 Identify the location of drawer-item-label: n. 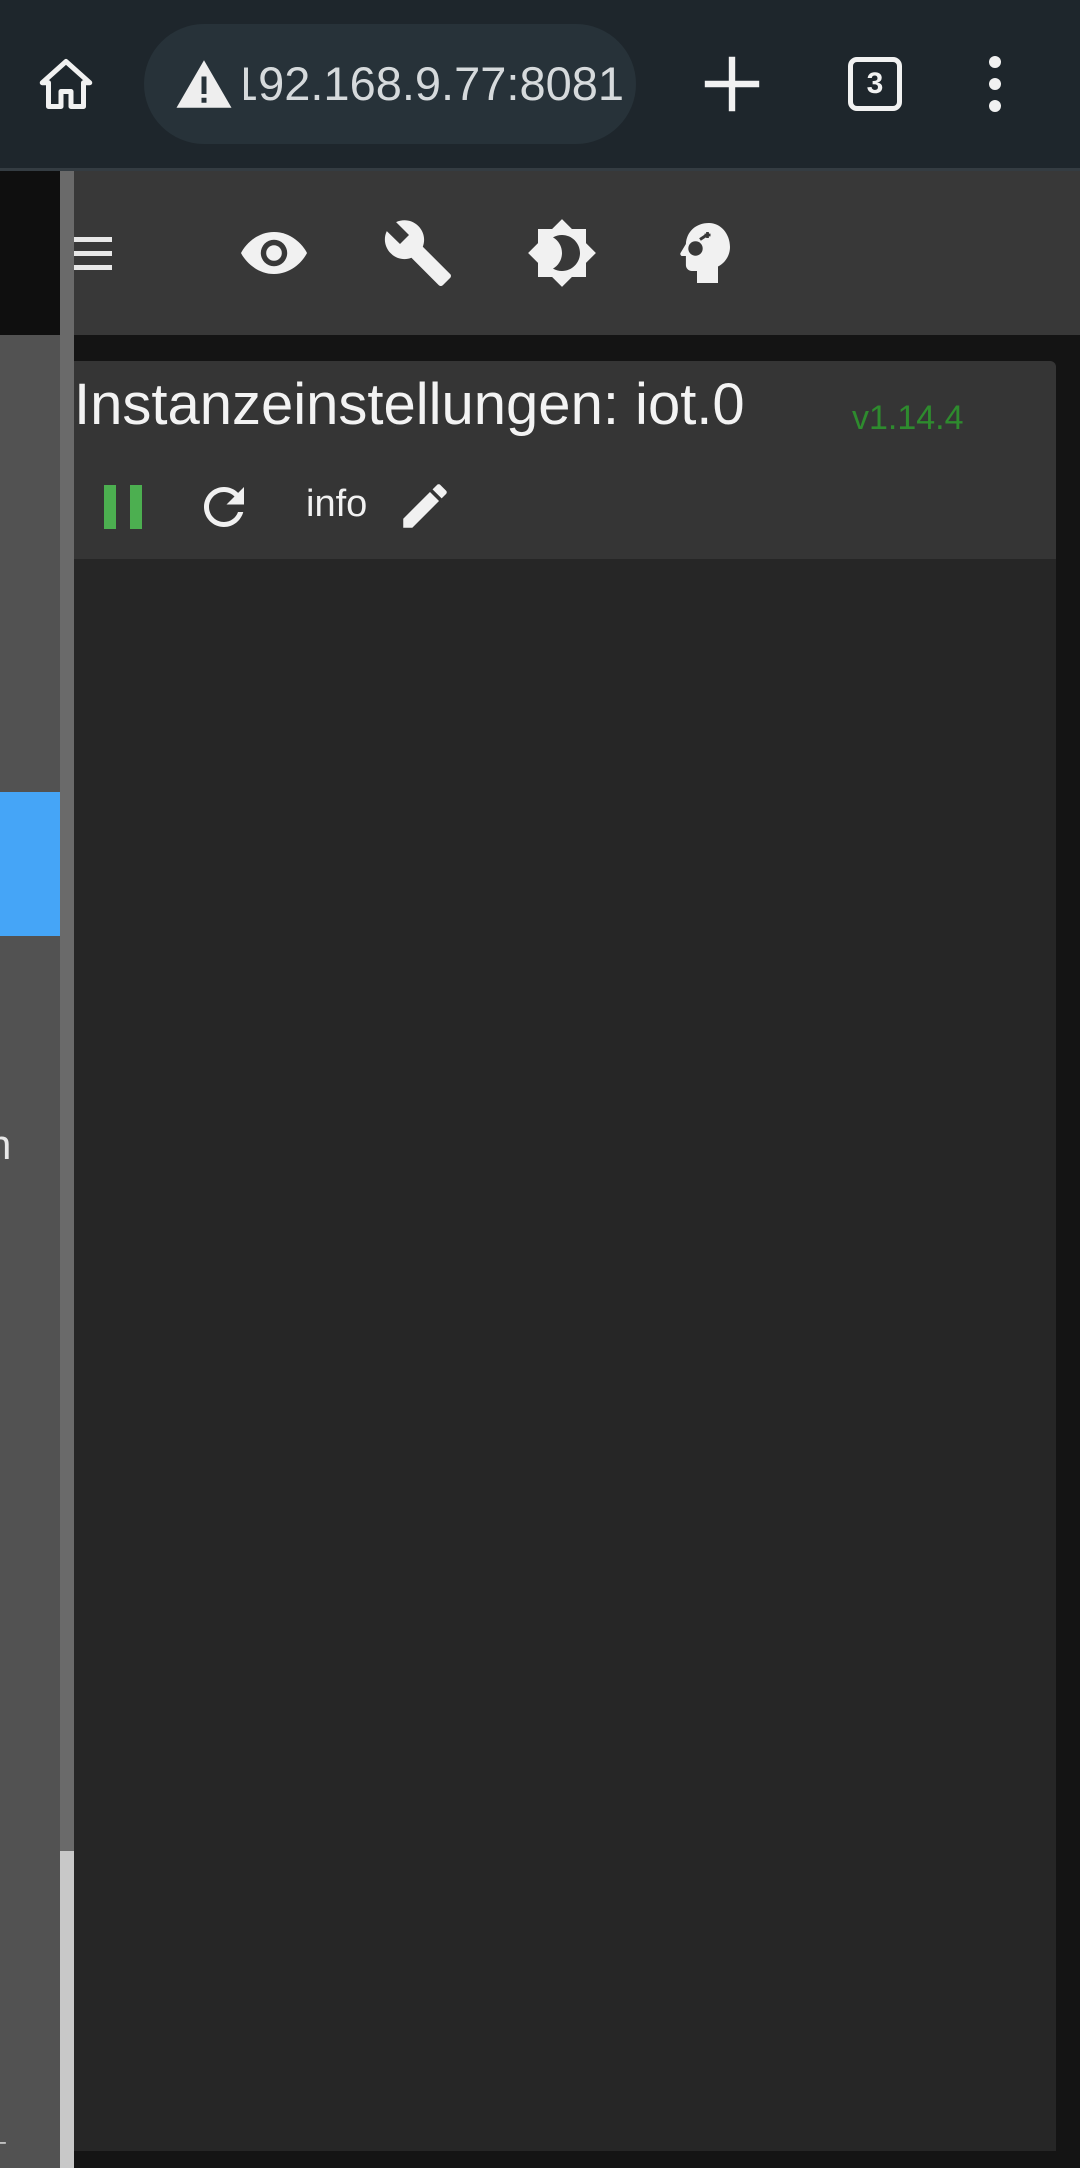
(5, 1145).